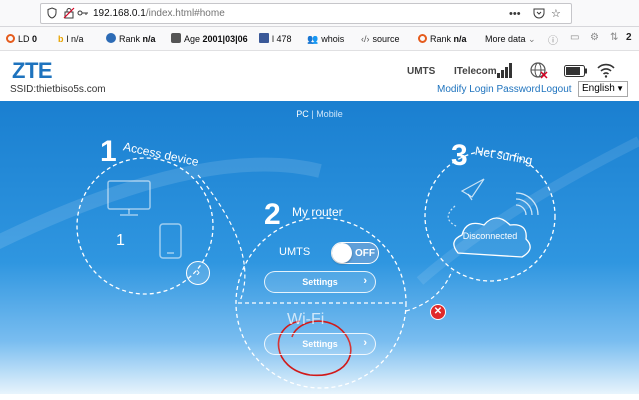  I want to click on facebook-value: l 478, so click(282, 39).